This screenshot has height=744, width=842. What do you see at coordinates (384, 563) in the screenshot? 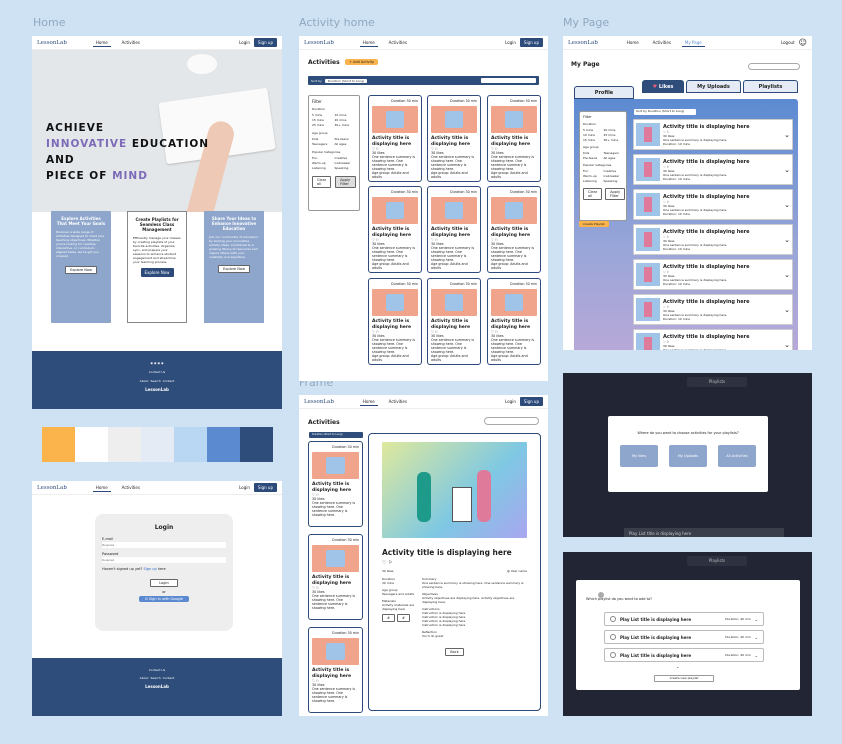
I see `heart-icon: ♡` at bounding box center [384, 563].